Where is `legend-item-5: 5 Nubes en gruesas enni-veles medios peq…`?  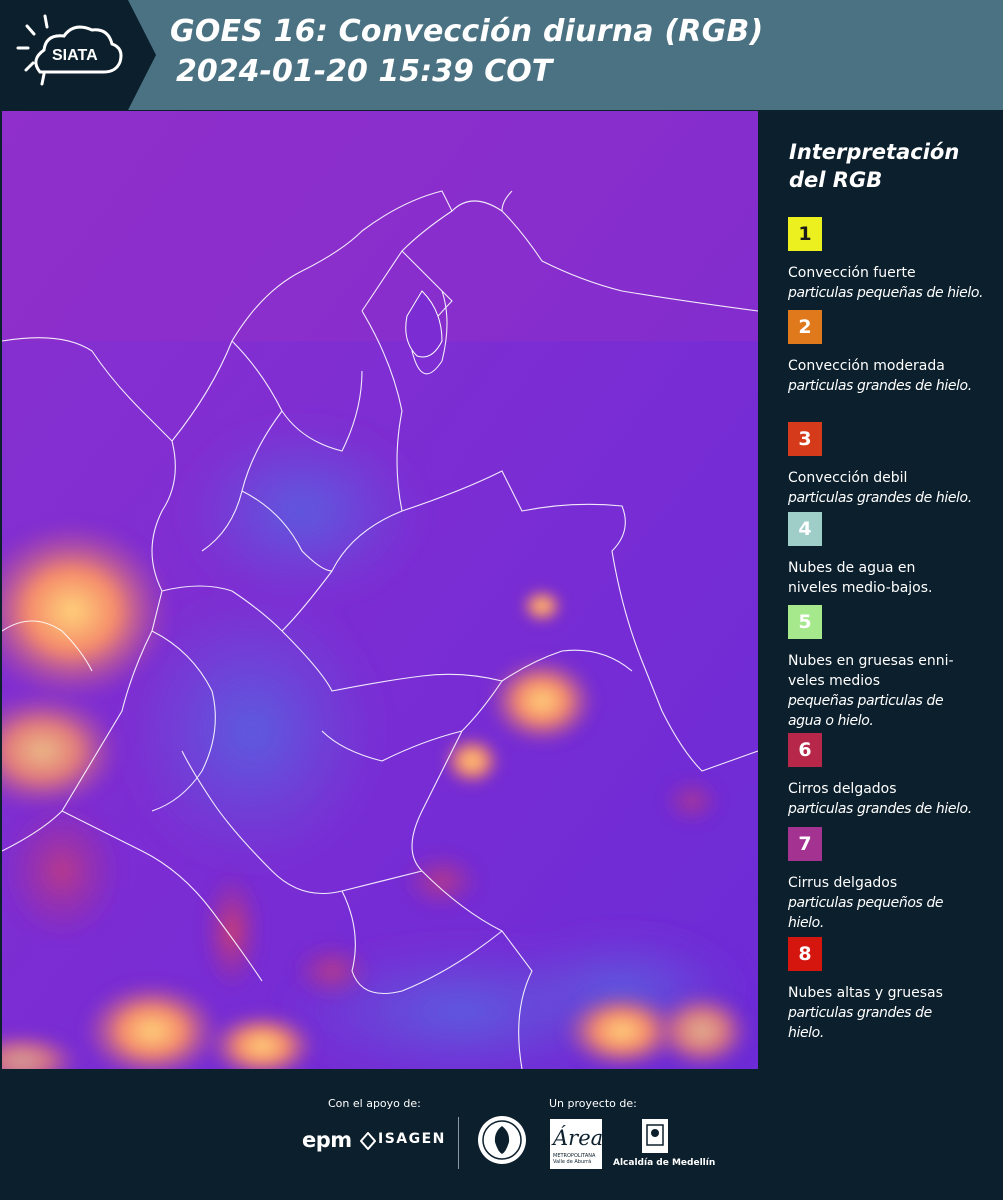
legend-item-5: 5 Nubes en gruesas enni-veles medios peq… is located at coordinates (894, 668).